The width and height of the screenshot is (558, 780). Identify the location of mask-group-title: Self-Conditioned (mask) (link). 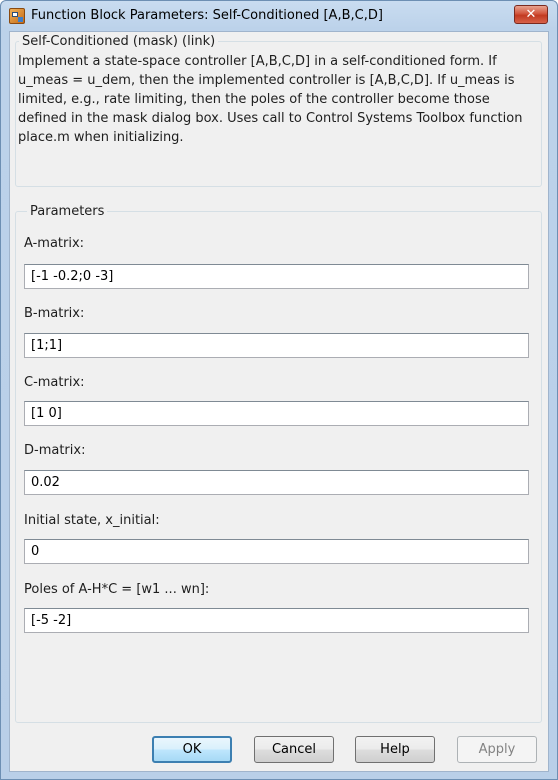
(119, 41).